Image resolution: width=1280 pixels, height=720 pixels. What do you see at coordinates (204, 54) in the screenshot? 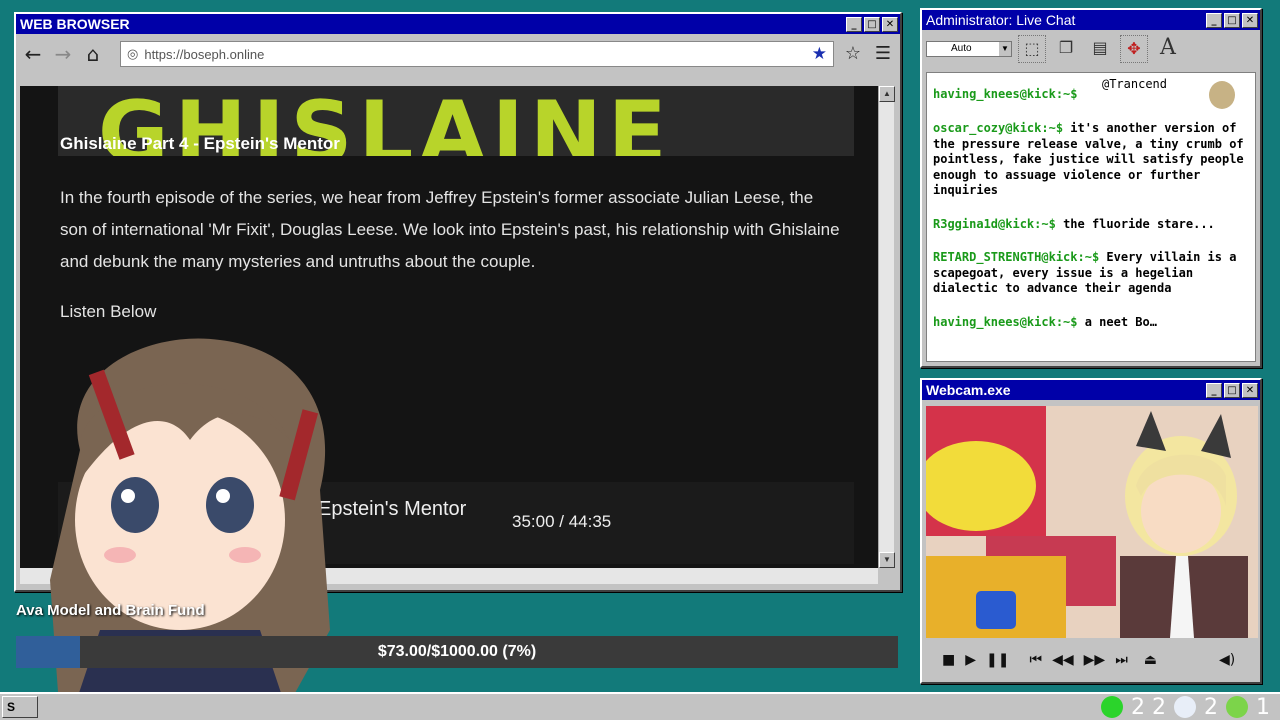
I see `url-text: https://boseph.online` at bounding box center [204, 54].